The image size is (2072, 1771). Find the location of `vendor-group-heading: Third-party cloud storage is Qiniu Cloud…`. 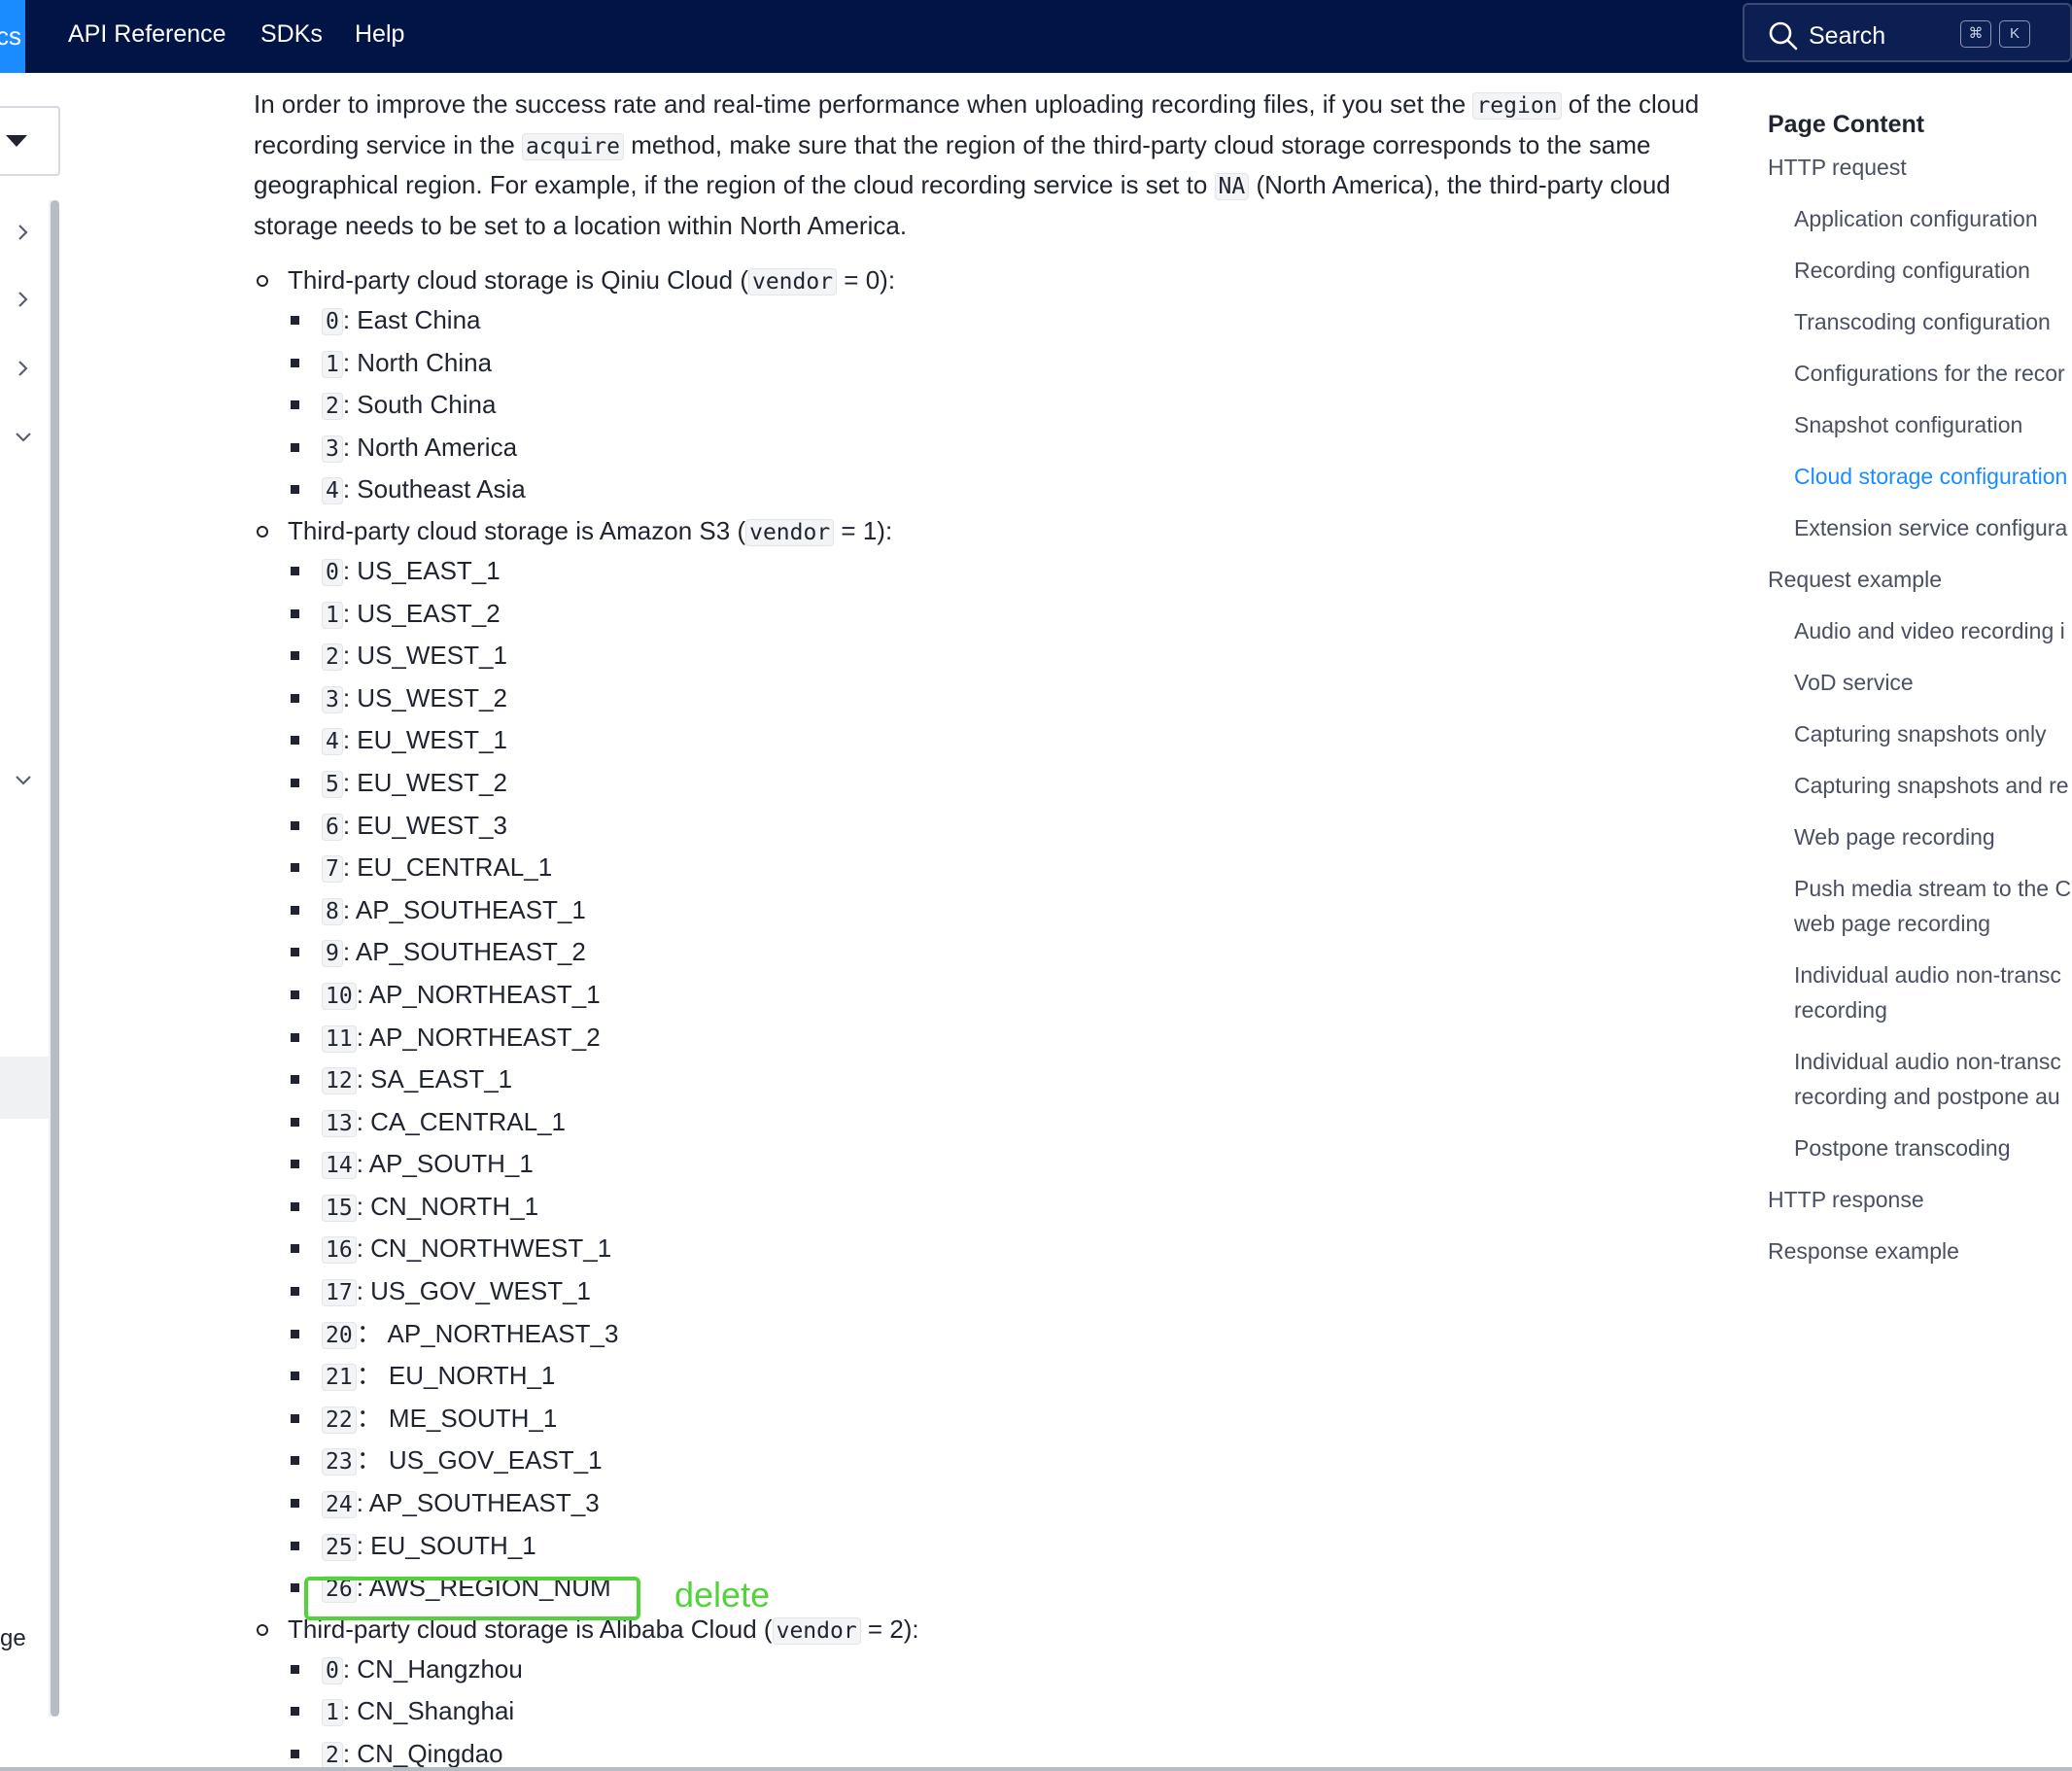

vendor-group-heading: Third-party cloud storage is Qiniu Cloud… is located at coordinates (978, 279).